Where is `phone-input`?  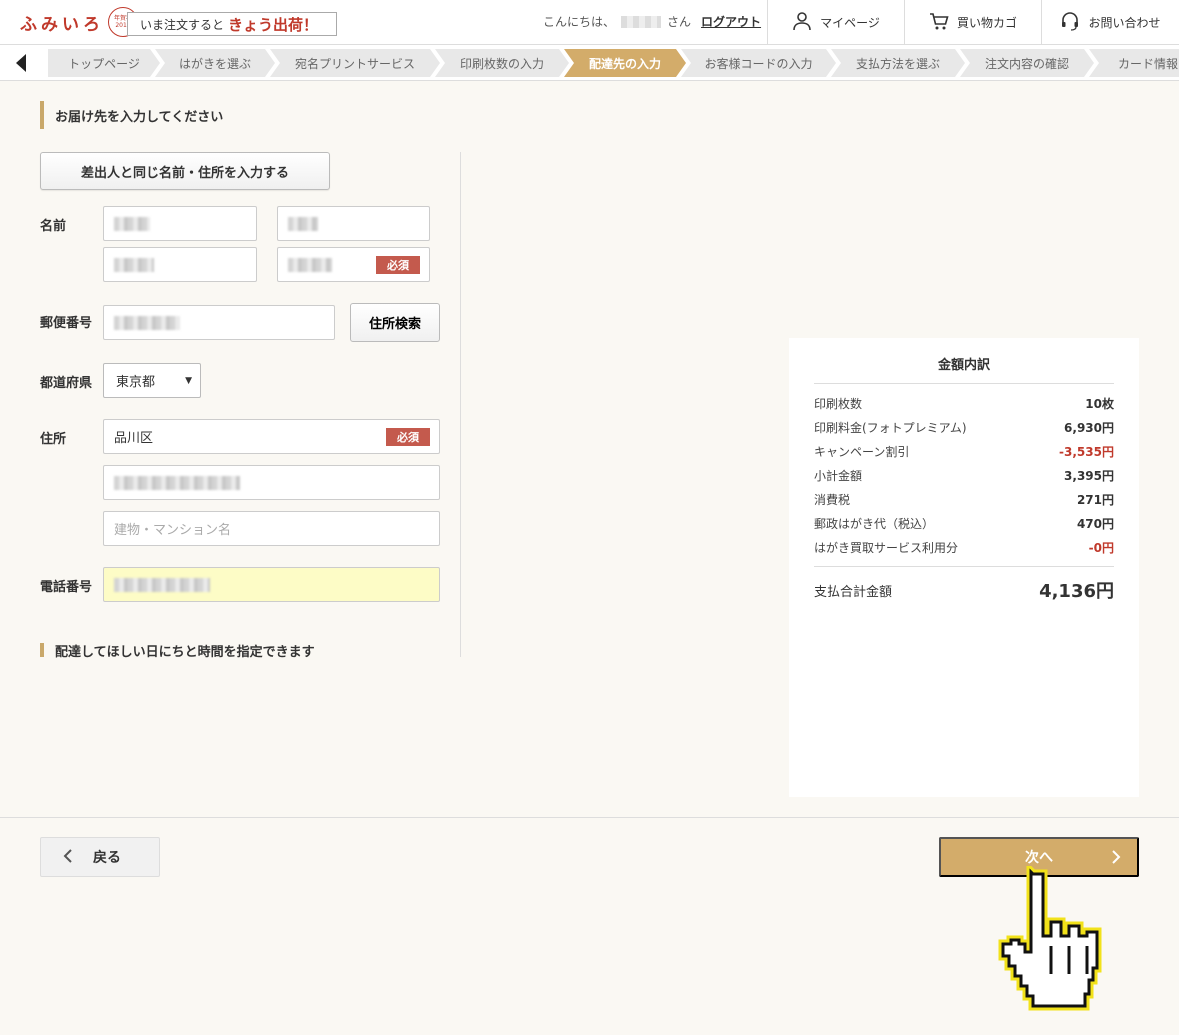
phone-input is located at coordinates (271, 584).